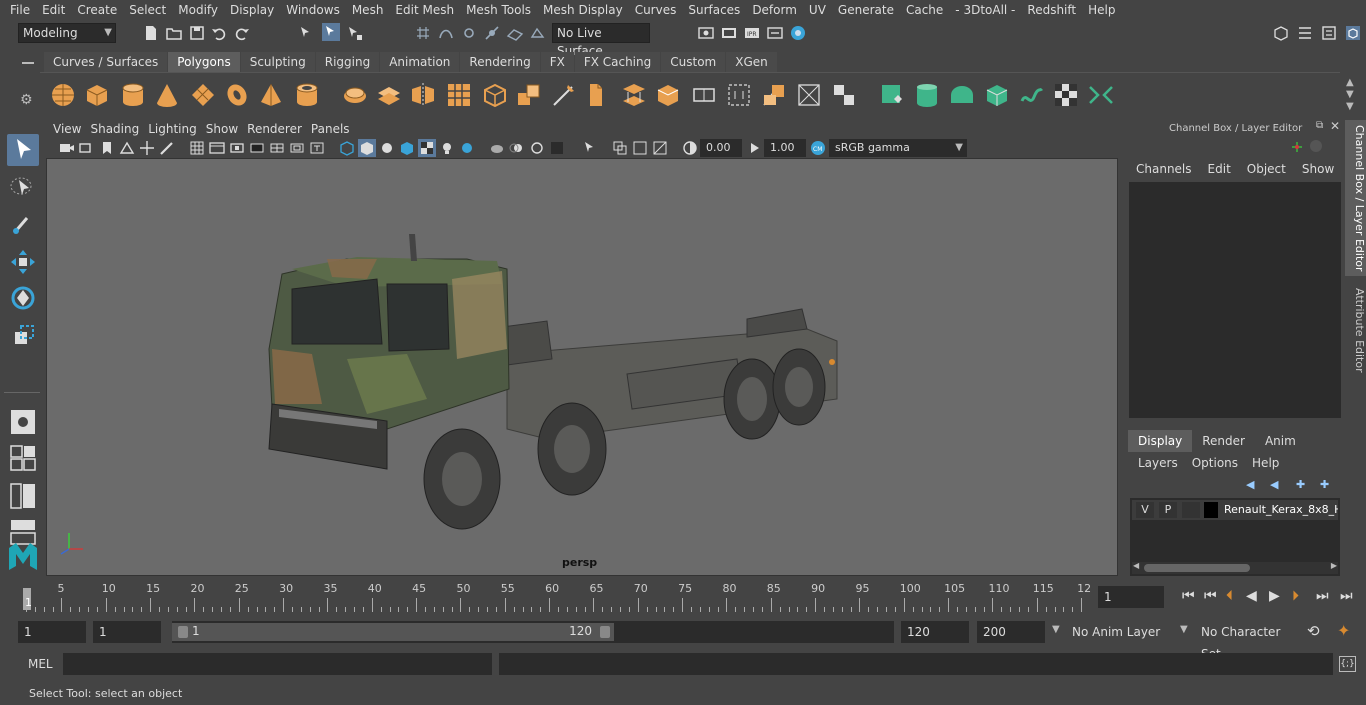 This screenshot has height=705, width=1366. Describe the element at coordinates (1313, 631) in the screenshot. I see `auto-key-icon: ⟲` at that location.